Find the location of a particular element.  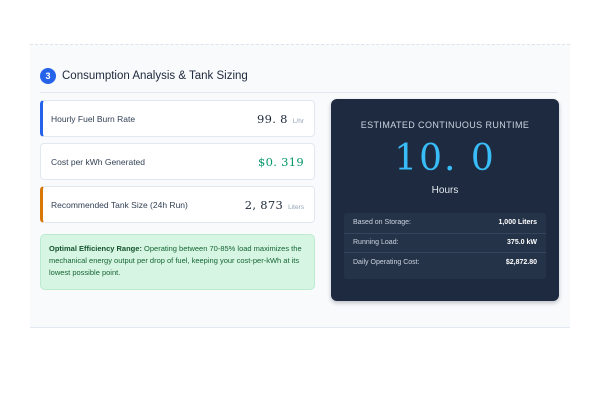

cost-per-kwh-value: $0. 319 is located at coordinates (281, 161).